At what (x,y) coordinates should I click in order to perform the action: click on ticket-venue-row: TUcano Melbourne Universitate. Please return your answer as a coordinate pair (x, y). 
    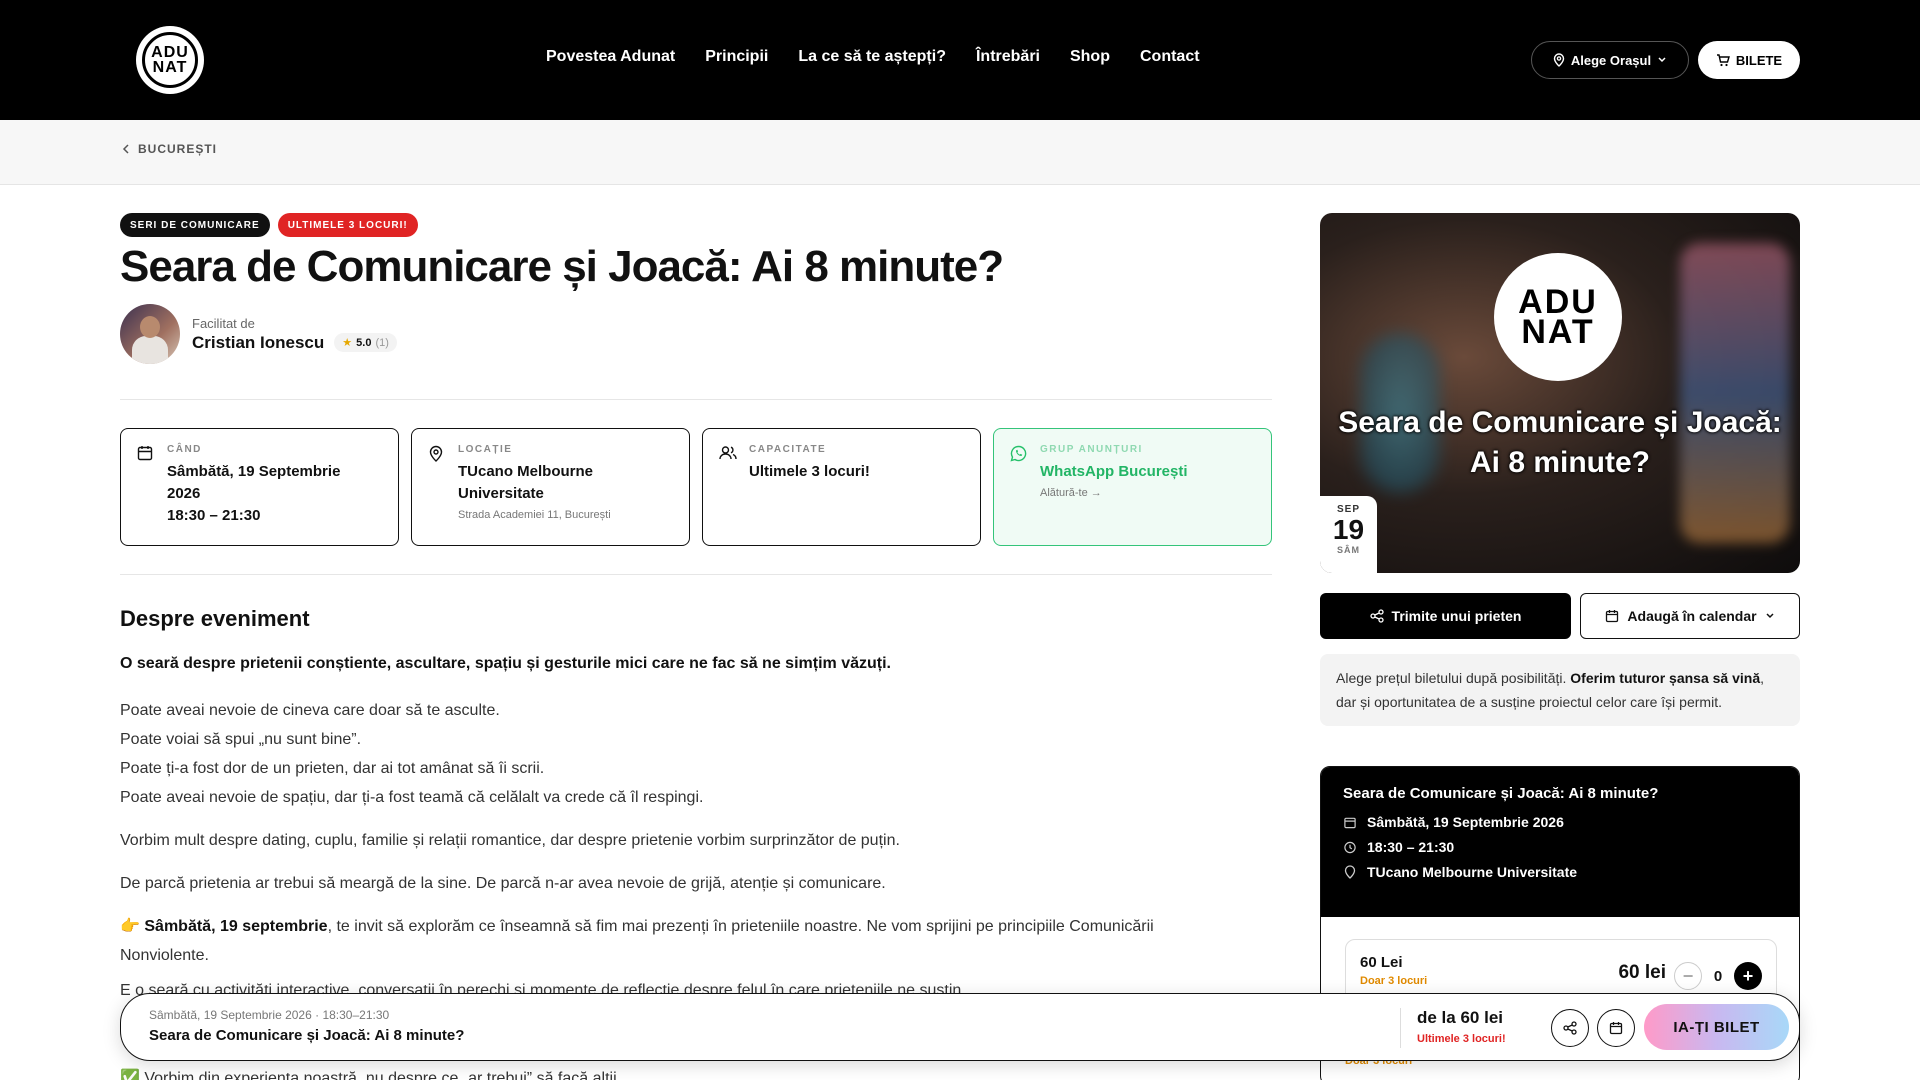
    Looking at the image, I should click on (1560, 872).